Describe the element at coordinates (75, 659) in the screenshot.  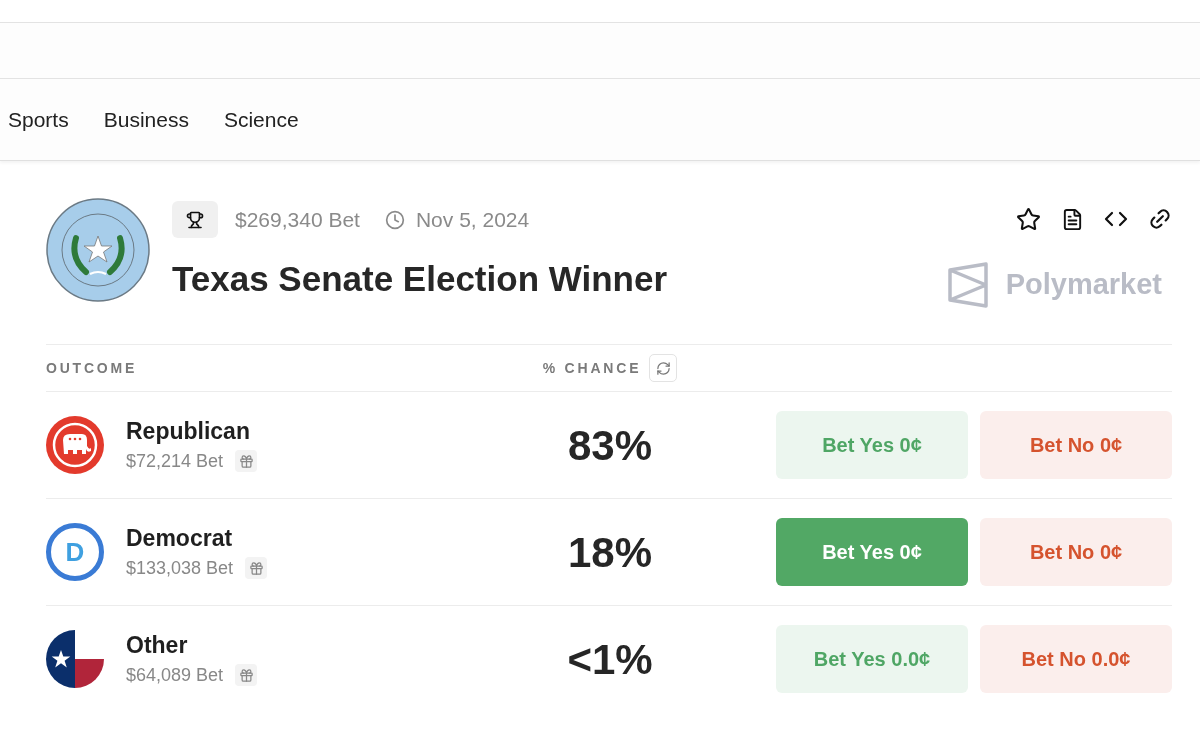
I see `texas-flag-icon` at that location.